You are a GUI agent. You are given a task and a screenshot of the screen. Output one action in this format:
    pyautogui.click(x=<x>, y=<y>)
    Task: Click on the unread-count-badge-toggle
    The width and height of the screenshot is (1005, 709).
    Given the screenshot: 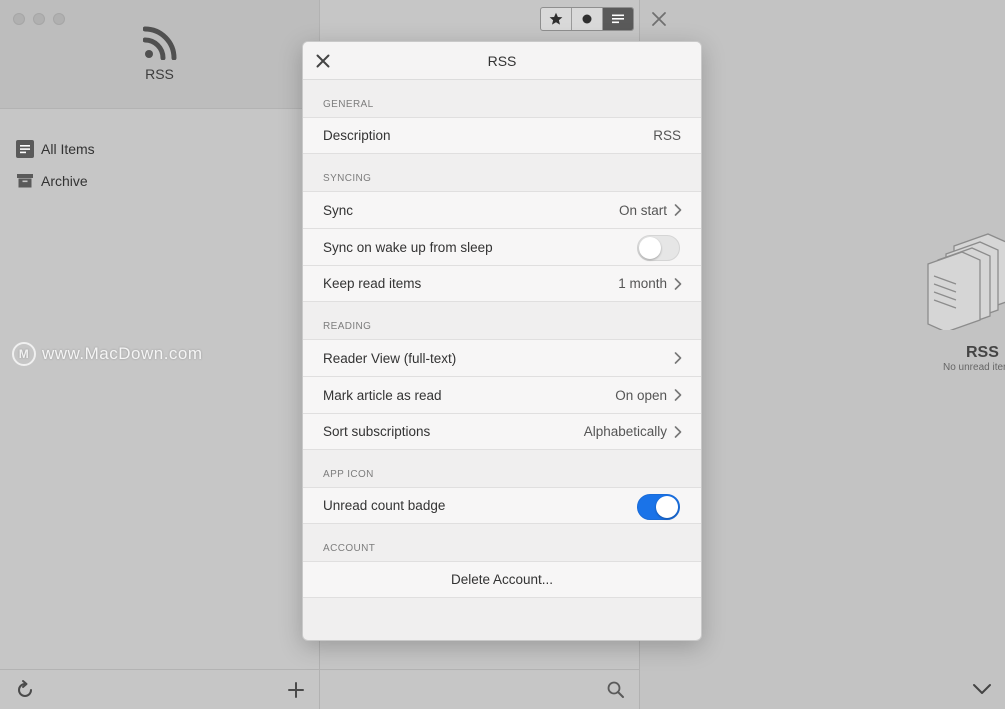 What is the action you would take?
    pyautogui.click(x=658, y=507)
    